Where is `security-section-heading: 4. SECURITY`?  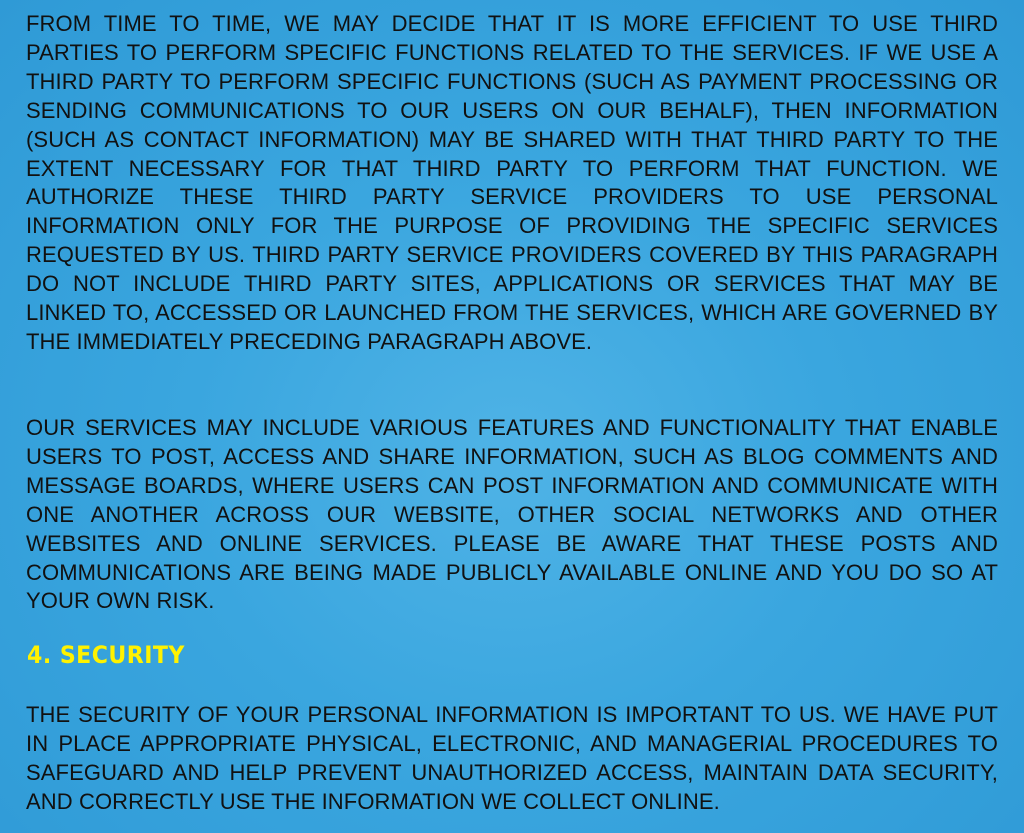
security-section-heading: 4. SECURITY is located at coordinates (106, 655).